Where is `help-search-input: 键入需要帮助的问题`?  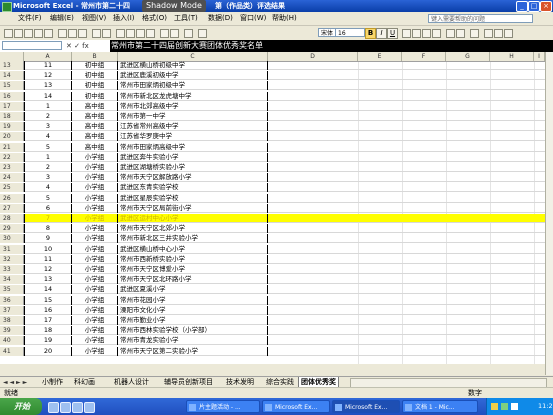 help-search-input: 键入需要帮助的问题 is located at coordinates (480, 18).